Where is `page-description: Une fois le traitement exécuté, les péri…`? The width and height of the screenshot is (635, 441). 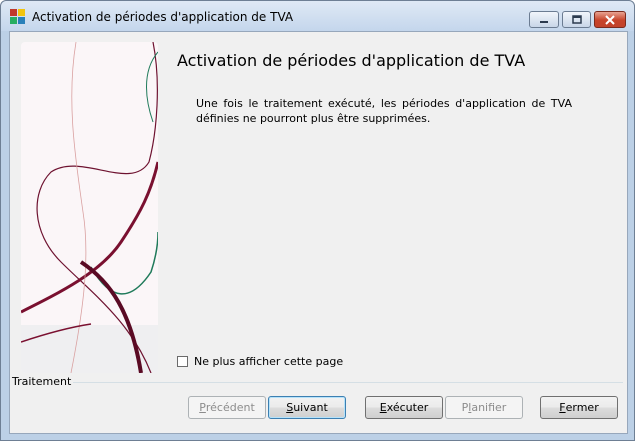
page-description: Une fois le traitement exécuté, les péri… is located at coordinates (384, 111).